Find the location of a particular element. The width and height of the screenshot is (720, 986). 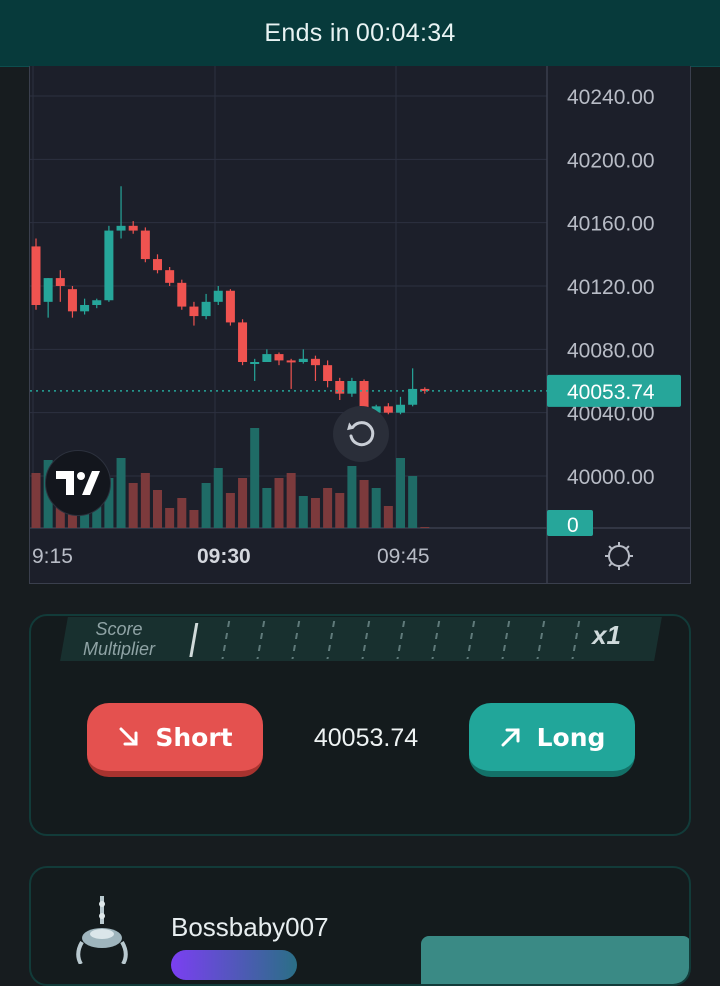

short-button: Short is located at coordinates (175, 740).